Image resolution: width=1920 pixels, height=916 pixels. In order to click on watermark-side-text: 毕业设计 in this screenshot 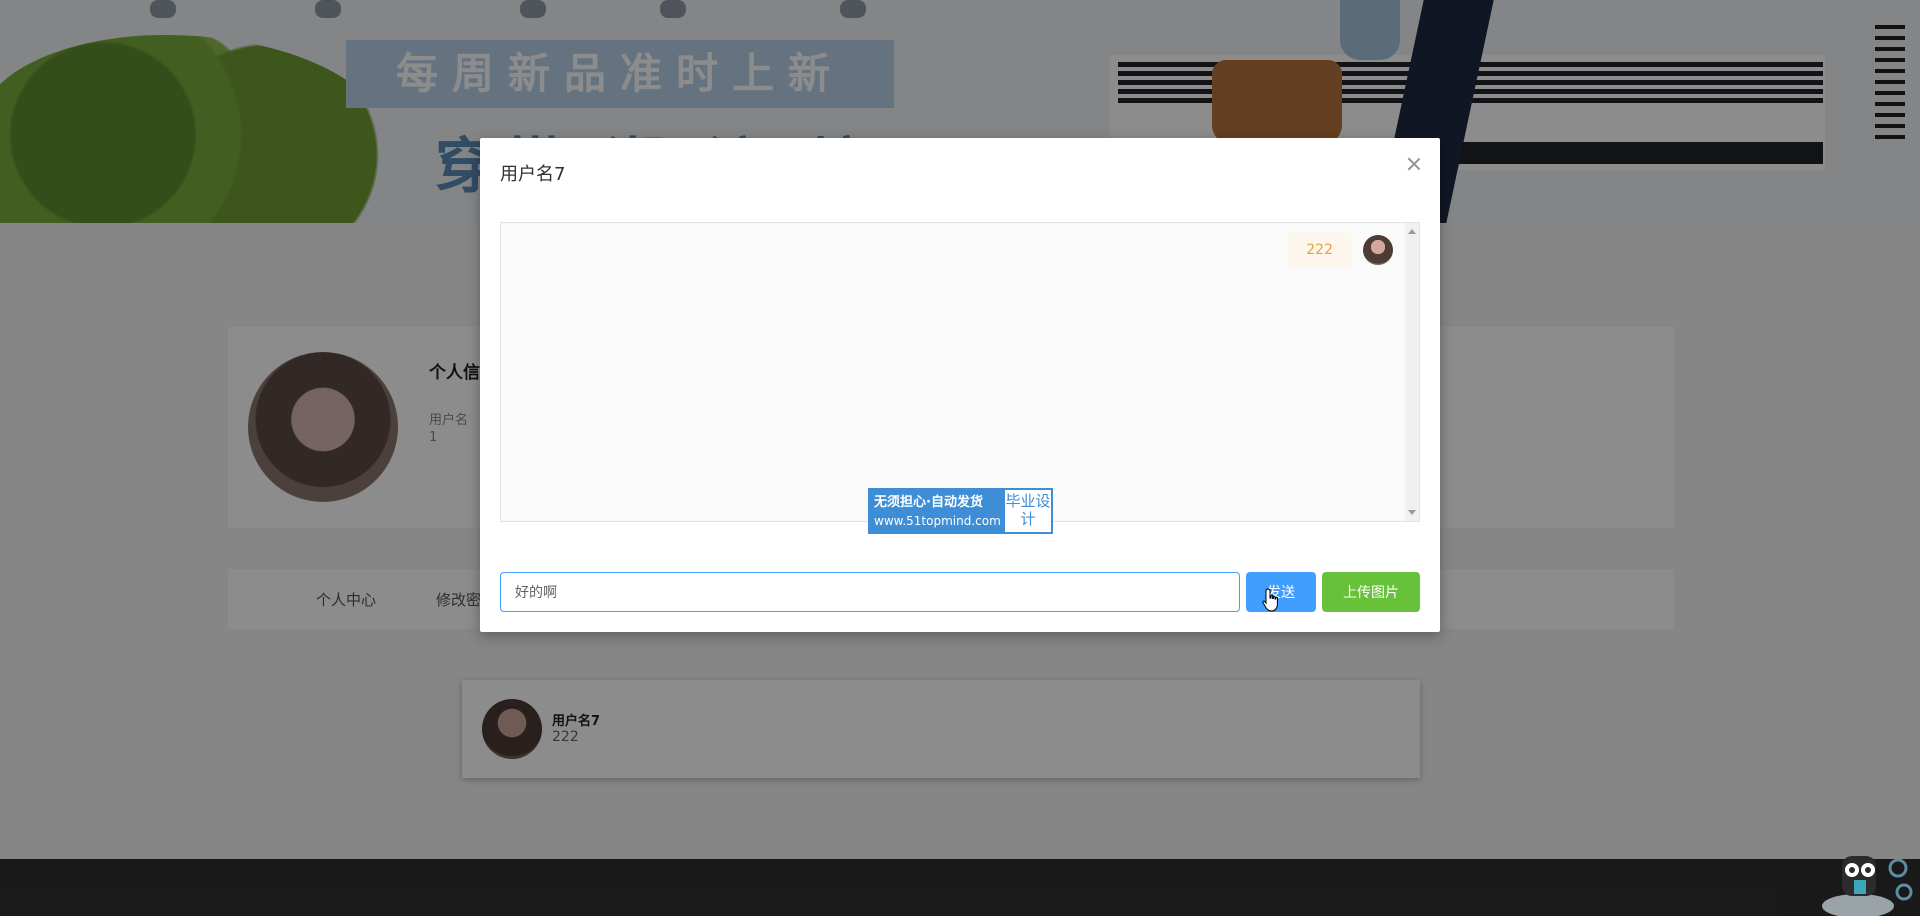, I will do `click(1028, 511)`.